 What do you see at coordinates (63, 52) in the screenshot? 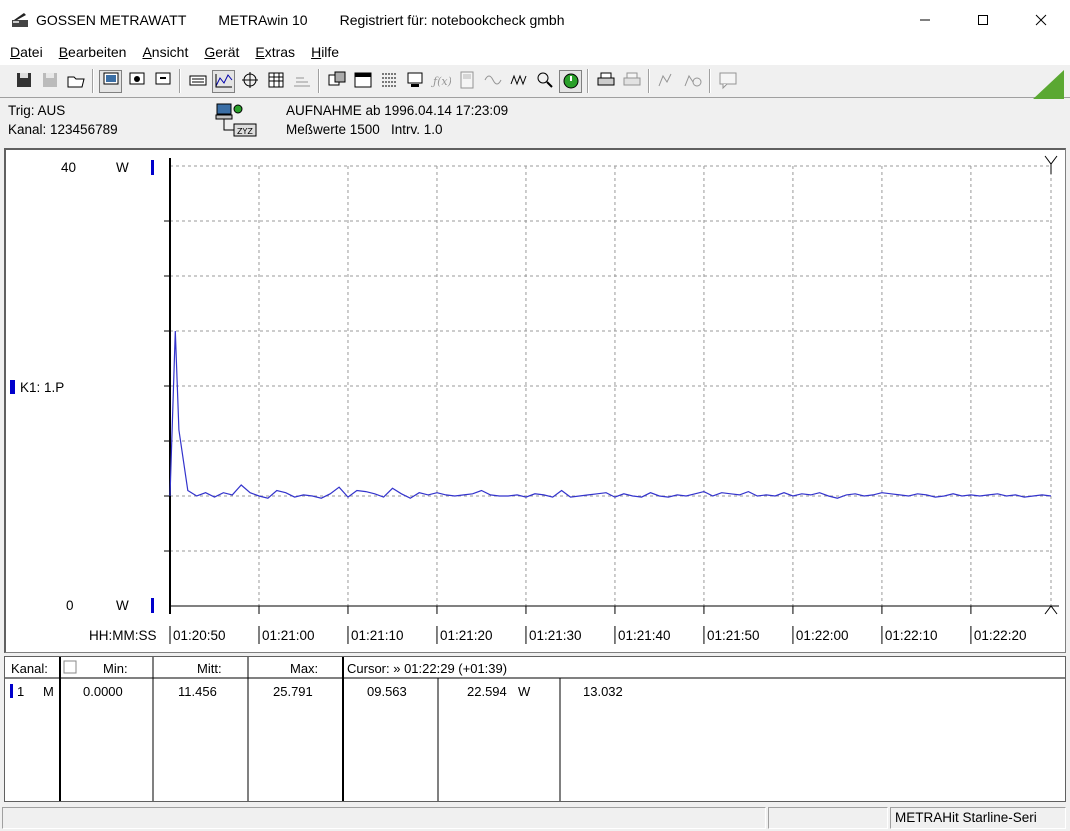
I see `menu-accelerator: B` at bounding box center [63, 52].